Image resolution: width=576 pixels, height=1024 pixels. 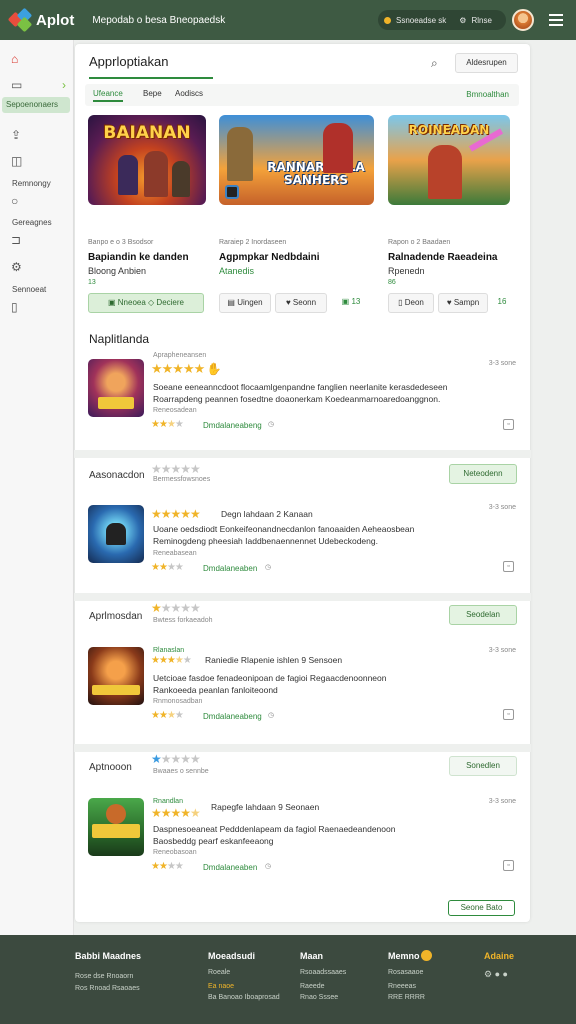 I want to click on pill-button: Seodelan, so click(x=483, y=615).